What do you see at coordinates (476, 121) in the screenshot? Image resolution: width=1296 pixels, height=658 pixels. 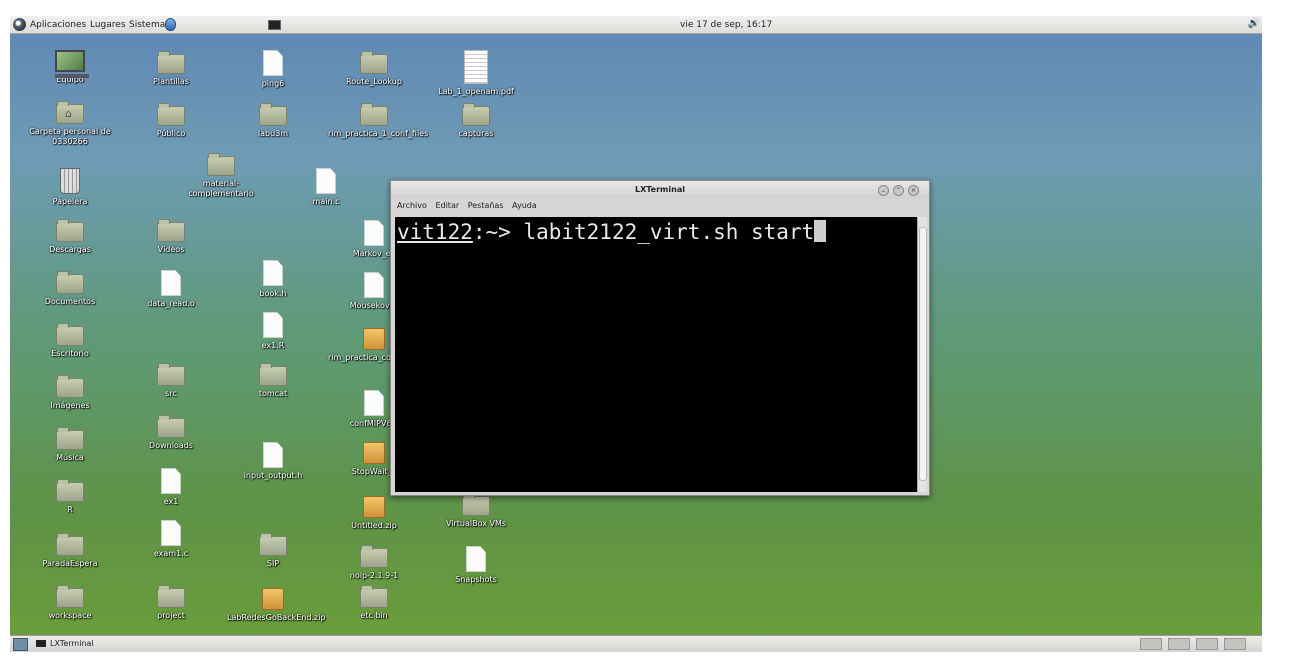 I see `desktop-icon: capturas` at bounding box center [476, 121].